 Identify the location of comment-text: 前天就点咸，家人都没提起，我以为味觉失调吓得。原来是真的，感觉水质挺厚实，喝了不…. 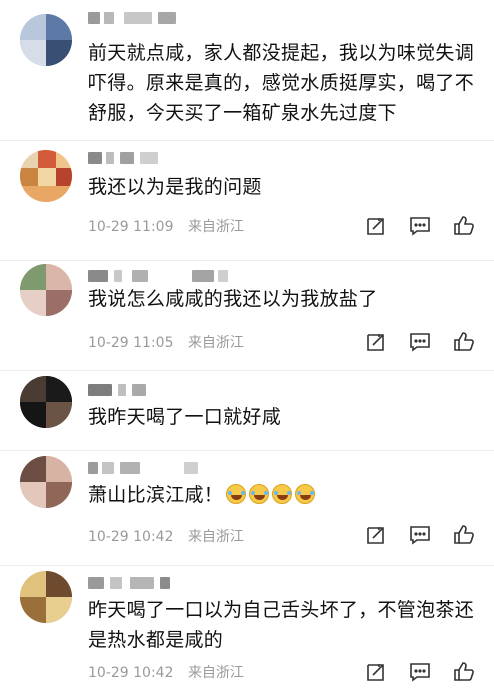
(281, 83).